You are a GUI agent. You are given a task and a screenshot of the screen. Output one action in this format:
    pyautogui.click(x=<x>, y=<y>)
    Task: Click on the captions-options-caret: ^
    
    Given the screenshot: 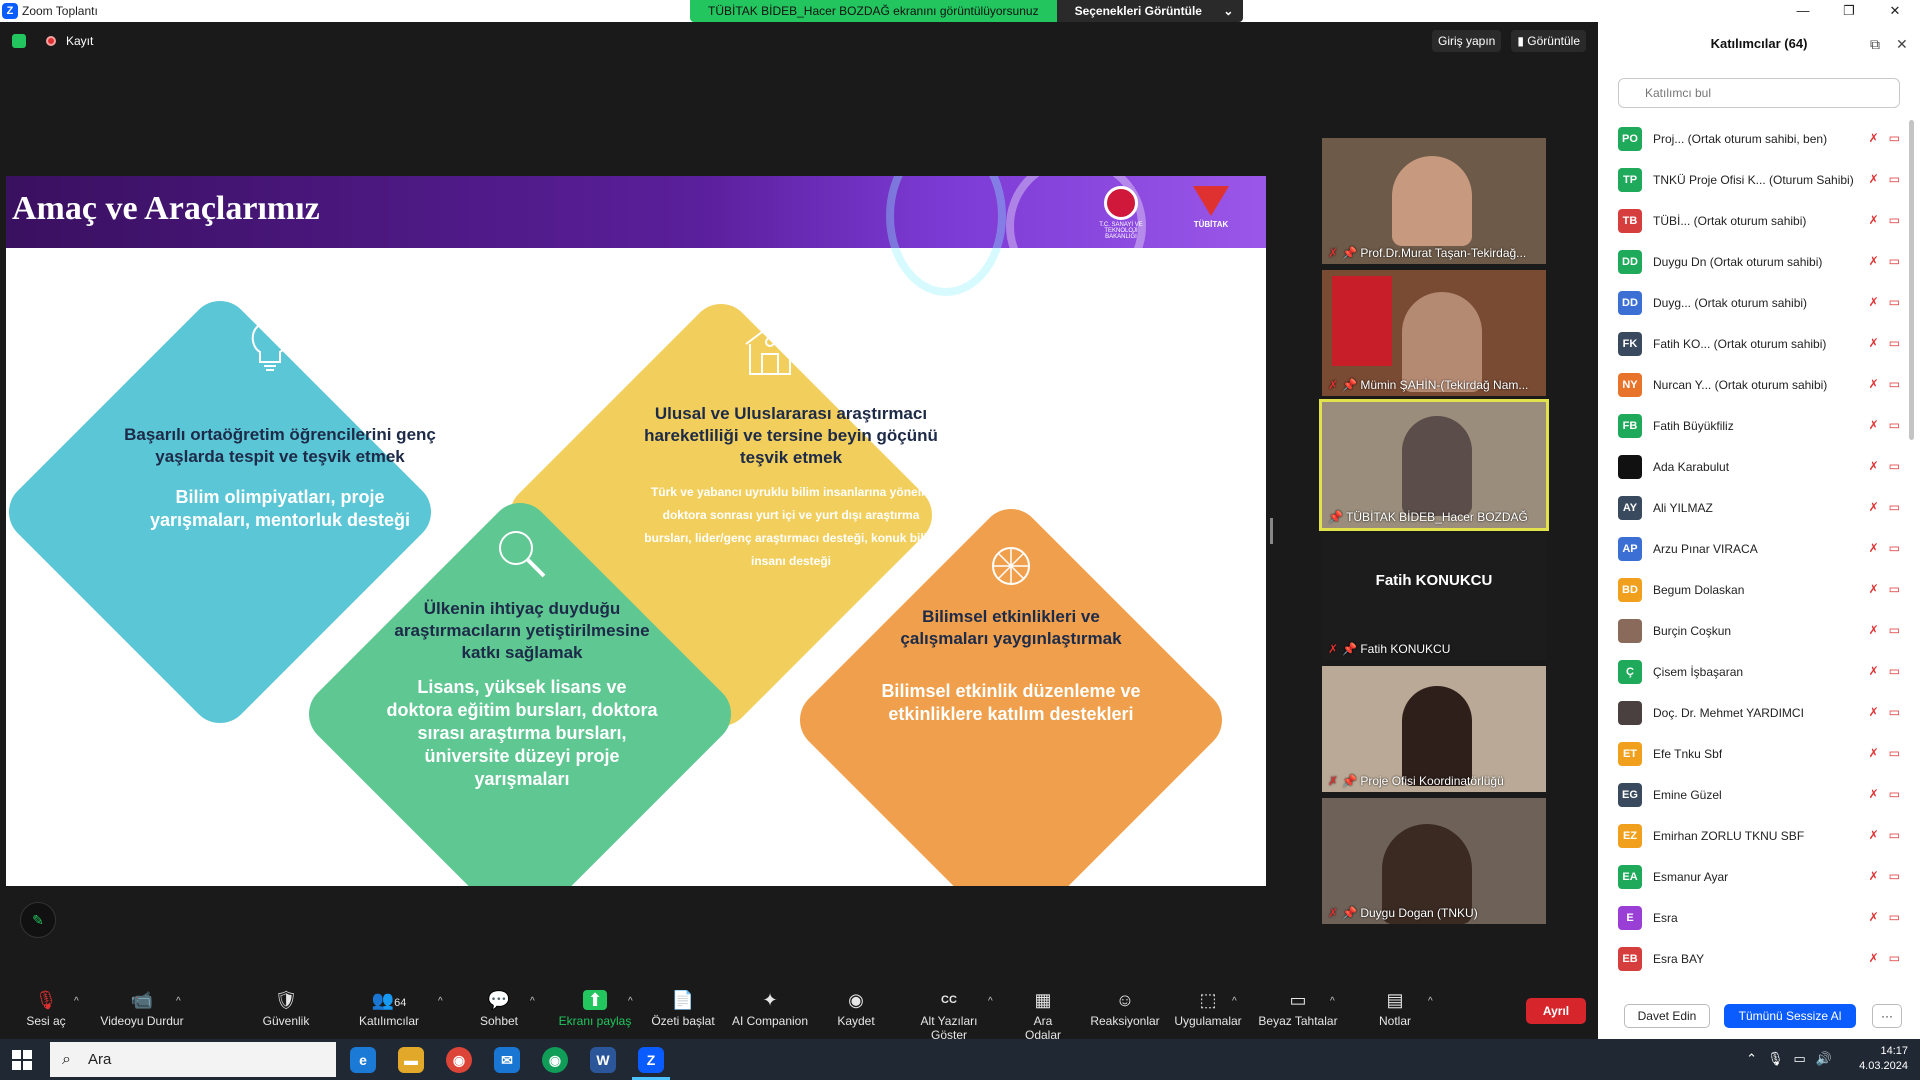 What is the action you would take?
    pyautogui.click(x=990, y=1001)
    